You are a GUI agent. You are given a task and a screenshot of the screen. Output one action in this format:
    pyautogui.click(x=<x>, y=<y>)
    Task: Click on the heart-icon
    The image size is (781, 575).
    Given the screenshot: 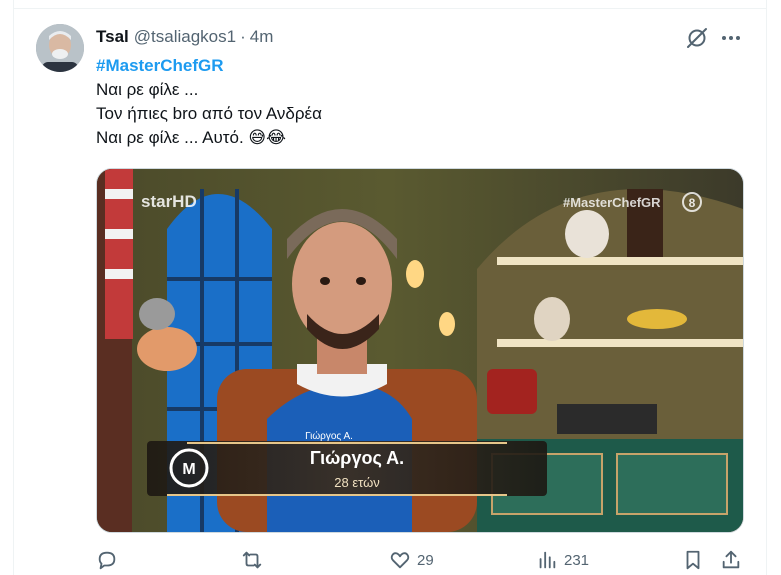 What is the action you would take?
    pyautogui.click(x=400, y=560)
    